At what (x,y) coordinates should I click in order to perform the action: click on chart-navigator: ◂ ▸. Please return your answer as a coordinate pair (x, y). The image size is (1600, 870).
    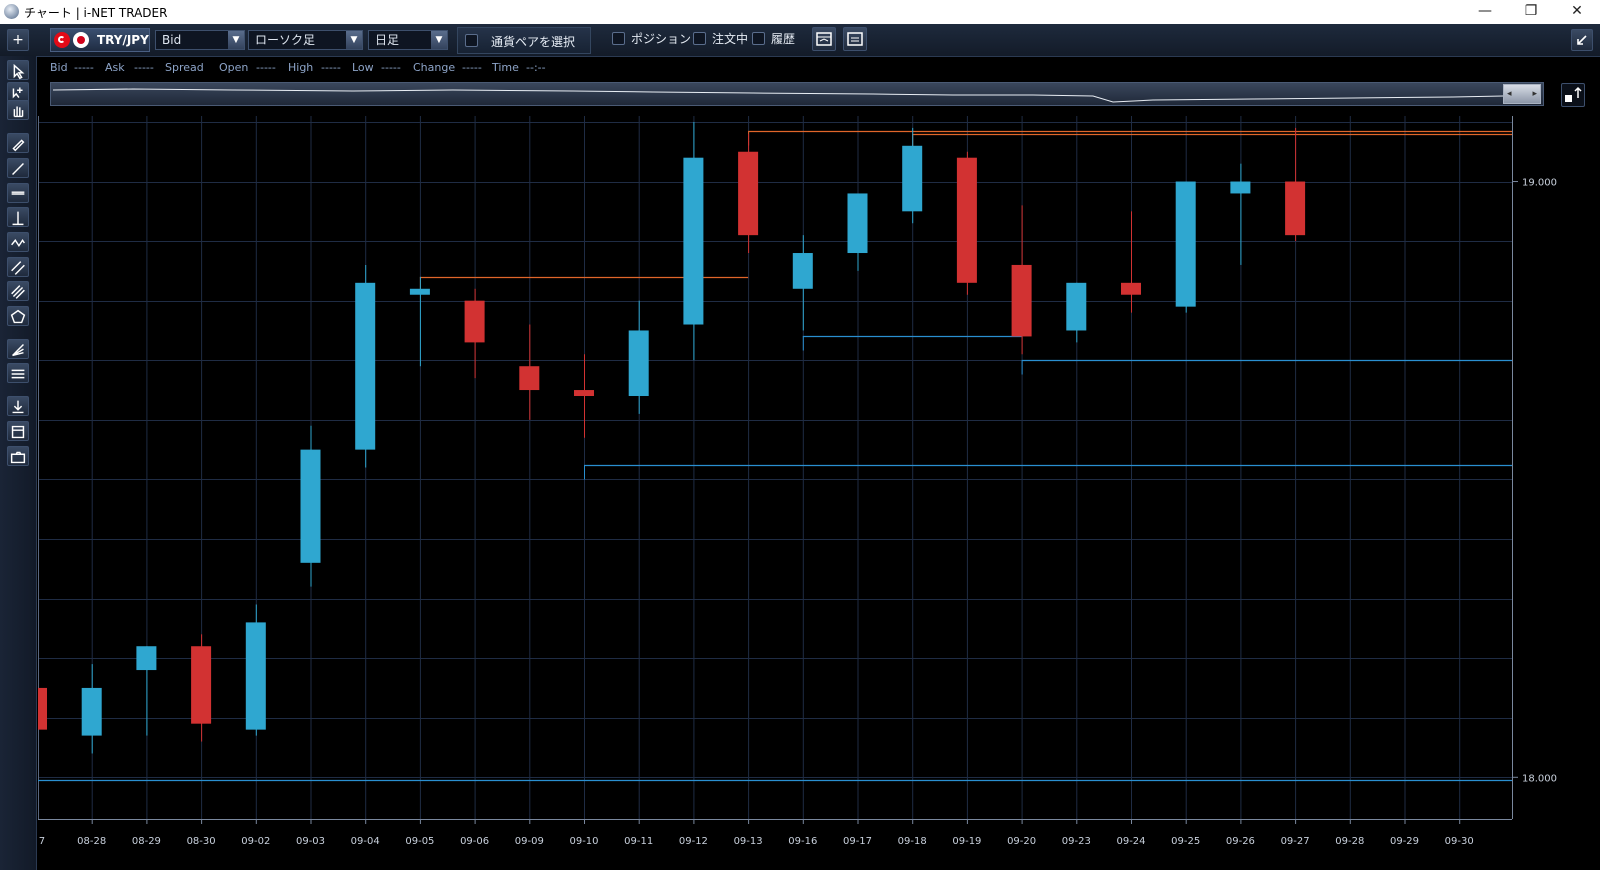
    Looking at the image, I should click on (797, 94).